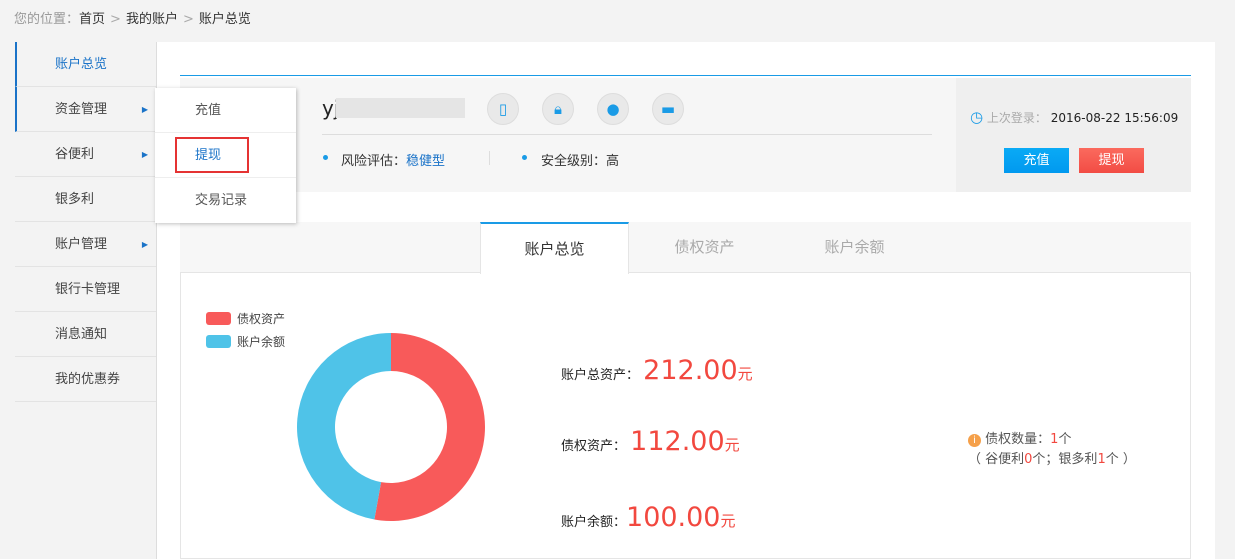 This screenshot has width=1235, height=559. Describe the element at coordinates (1036, 160) in the screenshot. I see `recharge-button: 充值` at that location.